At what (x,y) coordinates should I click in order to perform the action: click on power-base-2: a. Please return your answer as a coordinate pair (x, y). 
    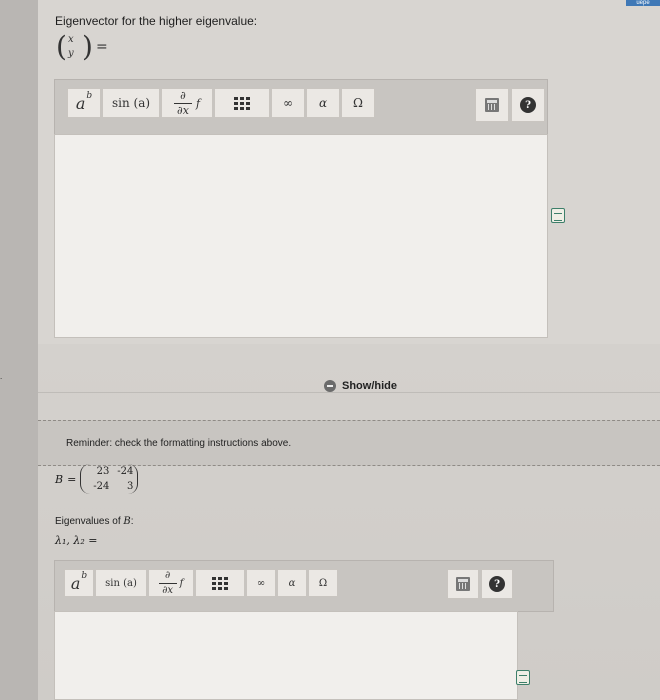
    Looking at the image, I should click on (75, 583).